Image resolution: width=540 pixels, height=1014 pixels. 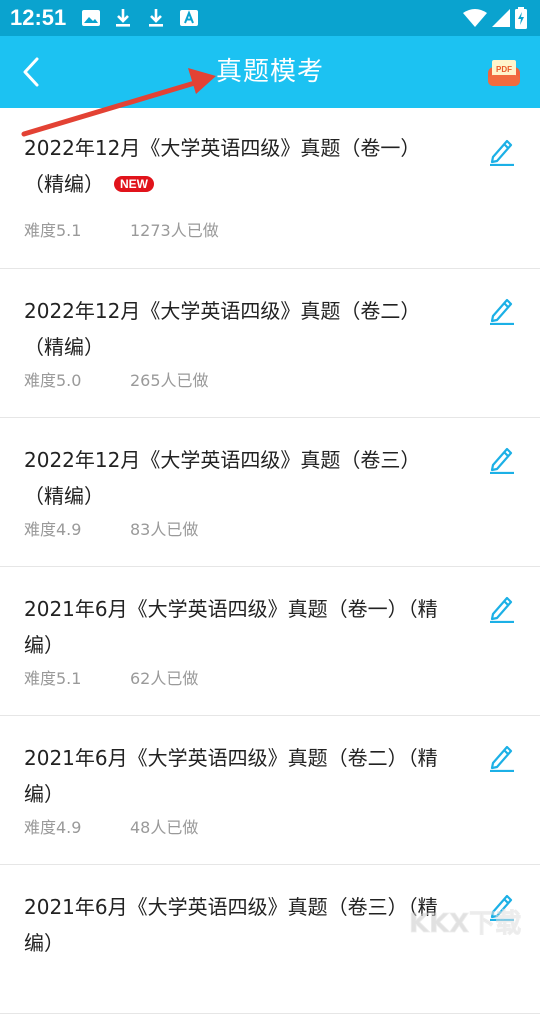 What do you see at coordinates (521, 18) in the screenshot?
I see `battery-charging-icon` at bounding box center [521, 18].